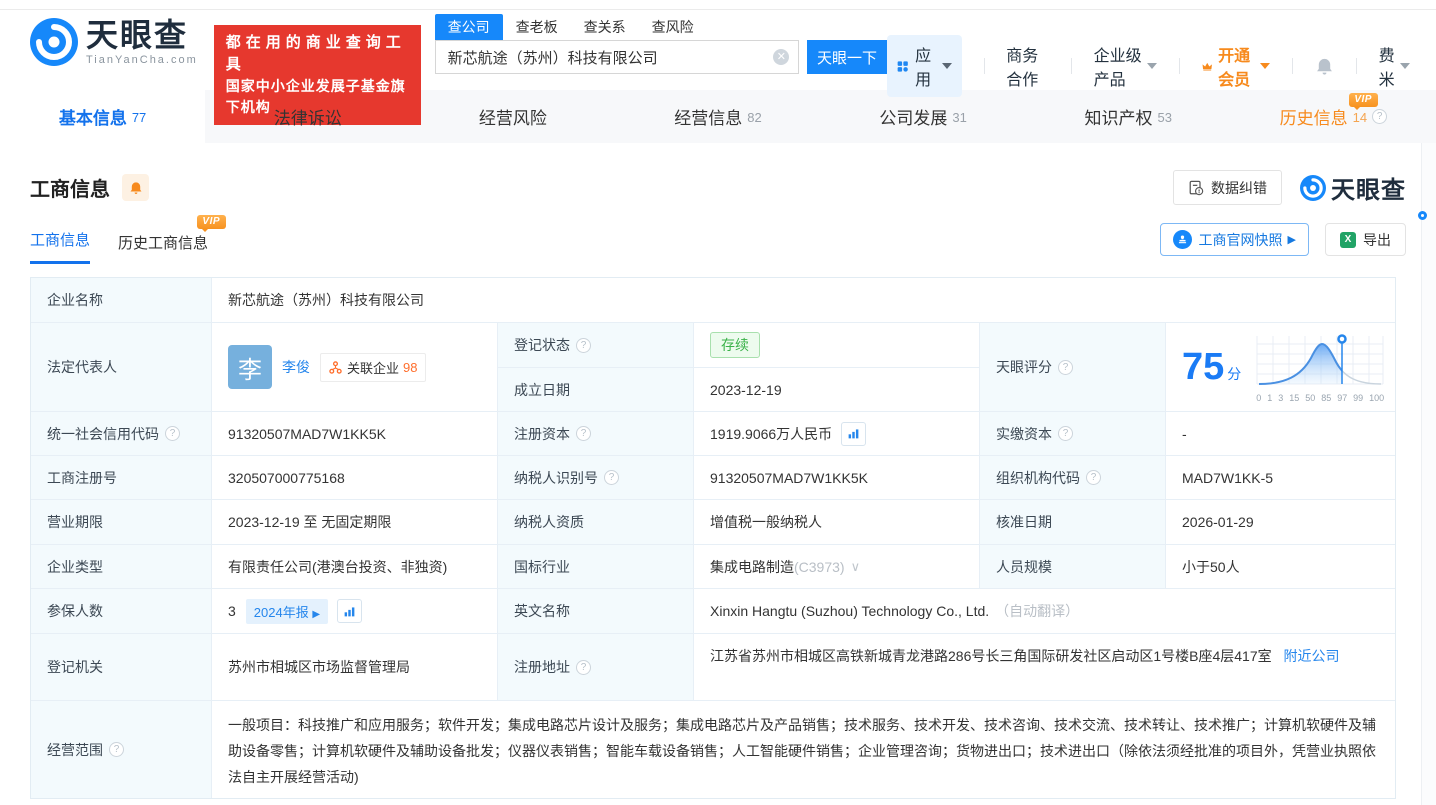 This screenshot has width=1436, height=805. Describe the element at coordinates (1324, 66) in the screenshot. I see `notification-bell-icon` at that location.